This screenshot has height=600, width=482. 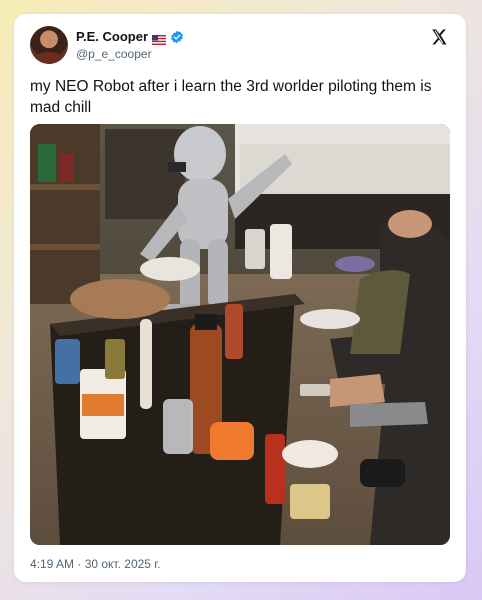 What do you see at coordinates (114, 54) in the screenshot?
I see `author-handle: @p_e_cooper` at bounding box center [114, 54].